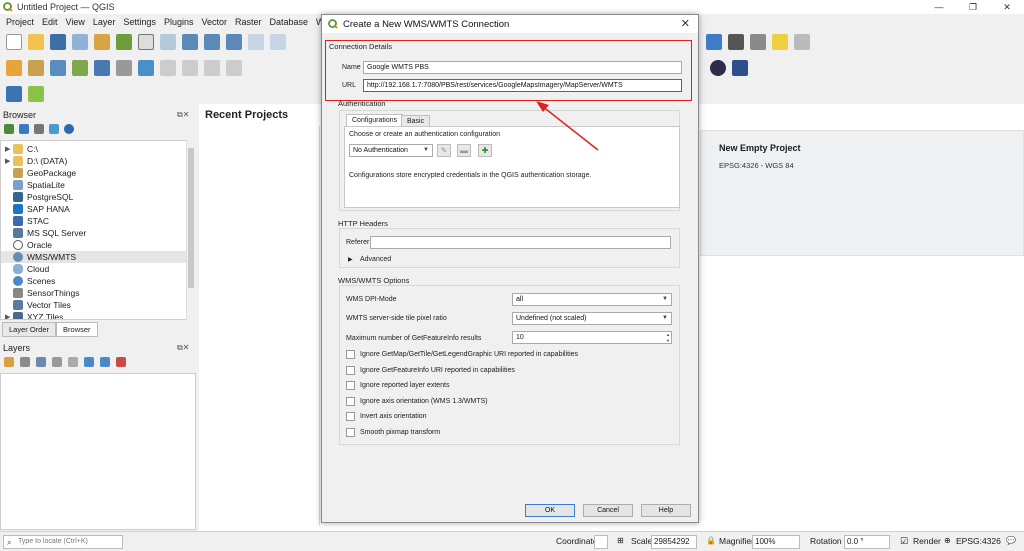  I want to click on add-delimited-icon, so click(124, 68).